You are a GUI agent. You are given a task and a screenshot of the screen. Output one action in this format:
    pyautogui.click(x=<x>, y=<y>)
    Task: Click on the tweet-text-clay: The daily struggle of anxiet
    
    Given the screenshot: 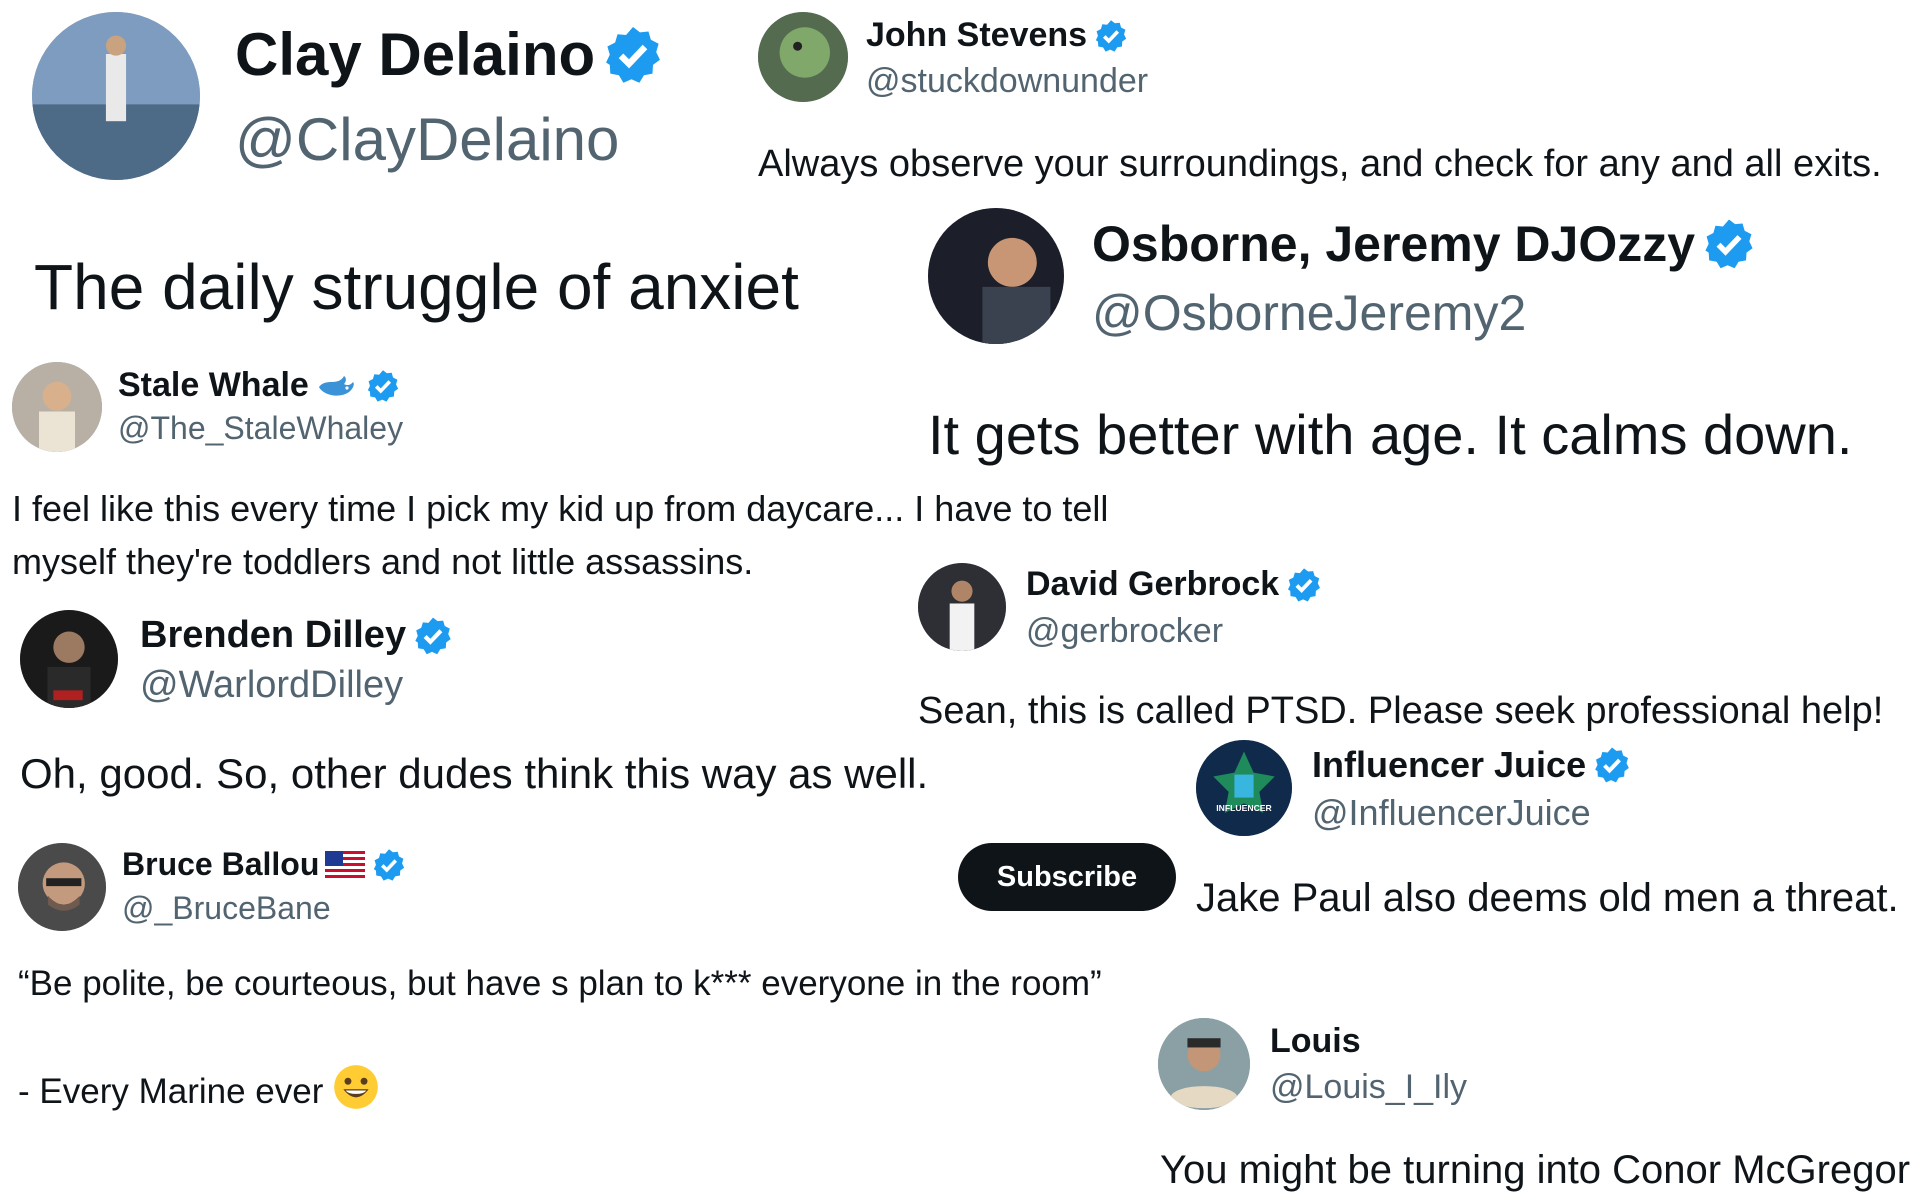 What is the action you would take?
    pyautogui.click(x=416, y=287)
    